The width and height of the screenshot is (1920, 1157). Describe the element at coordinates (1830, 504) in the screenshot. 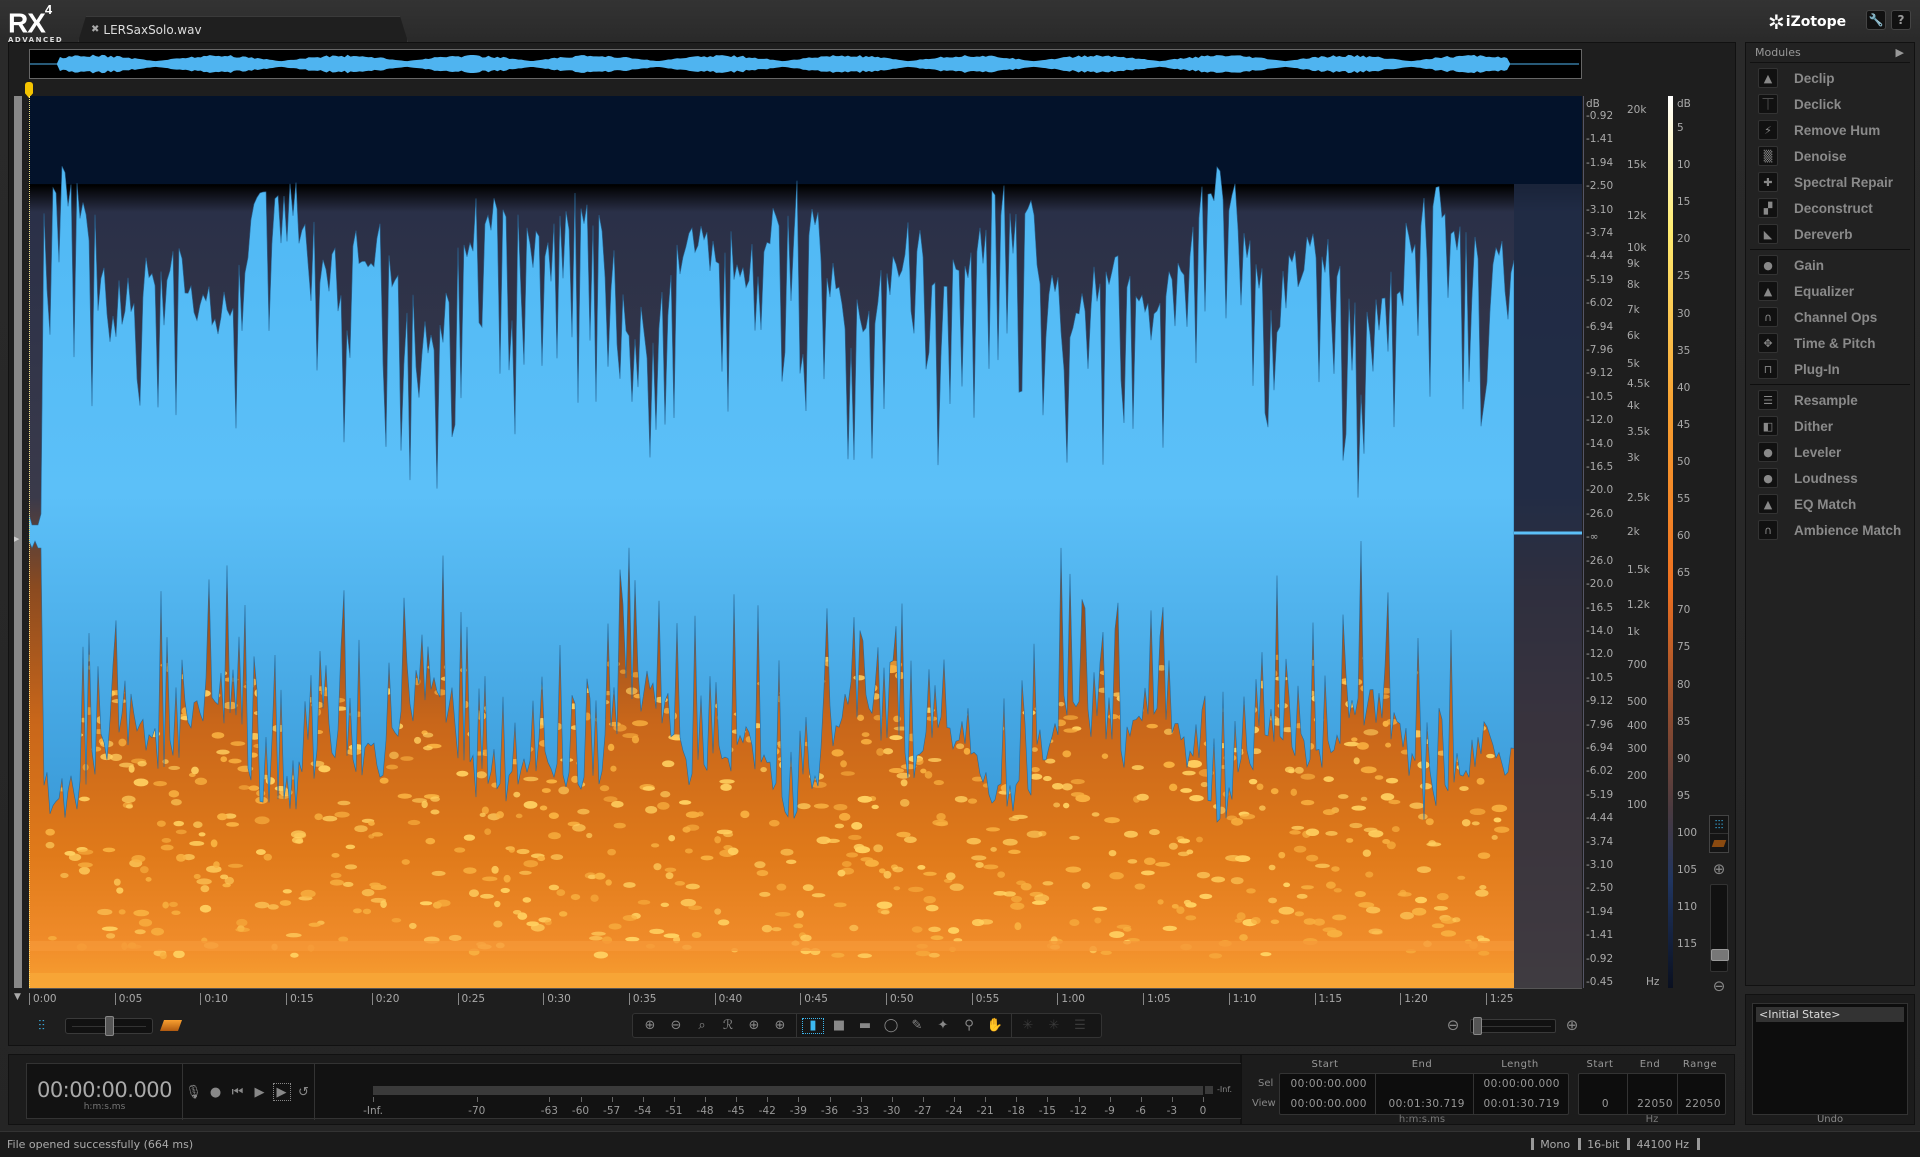

I see `module-eq-match: ▲ EQ Match` at that location.